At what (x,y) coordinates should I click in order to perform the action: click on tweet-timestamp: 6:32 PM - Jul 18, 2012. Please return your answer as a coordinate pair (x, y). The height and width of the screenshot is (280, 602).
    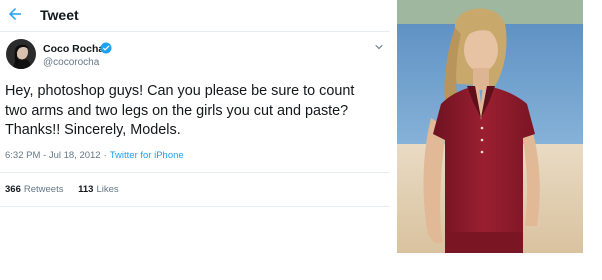
    Looking at the image, I should click on (53, 155).